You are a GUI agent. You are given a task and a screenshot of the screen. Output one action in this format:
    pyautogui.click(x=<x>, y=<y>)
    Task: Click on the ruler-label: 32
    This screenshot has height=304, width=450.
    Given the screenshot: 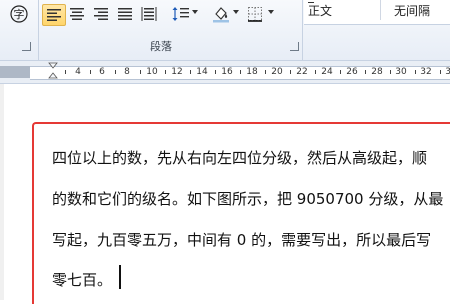 What is the action you would take?
    pyautogui.click(x=426, y=72)
    